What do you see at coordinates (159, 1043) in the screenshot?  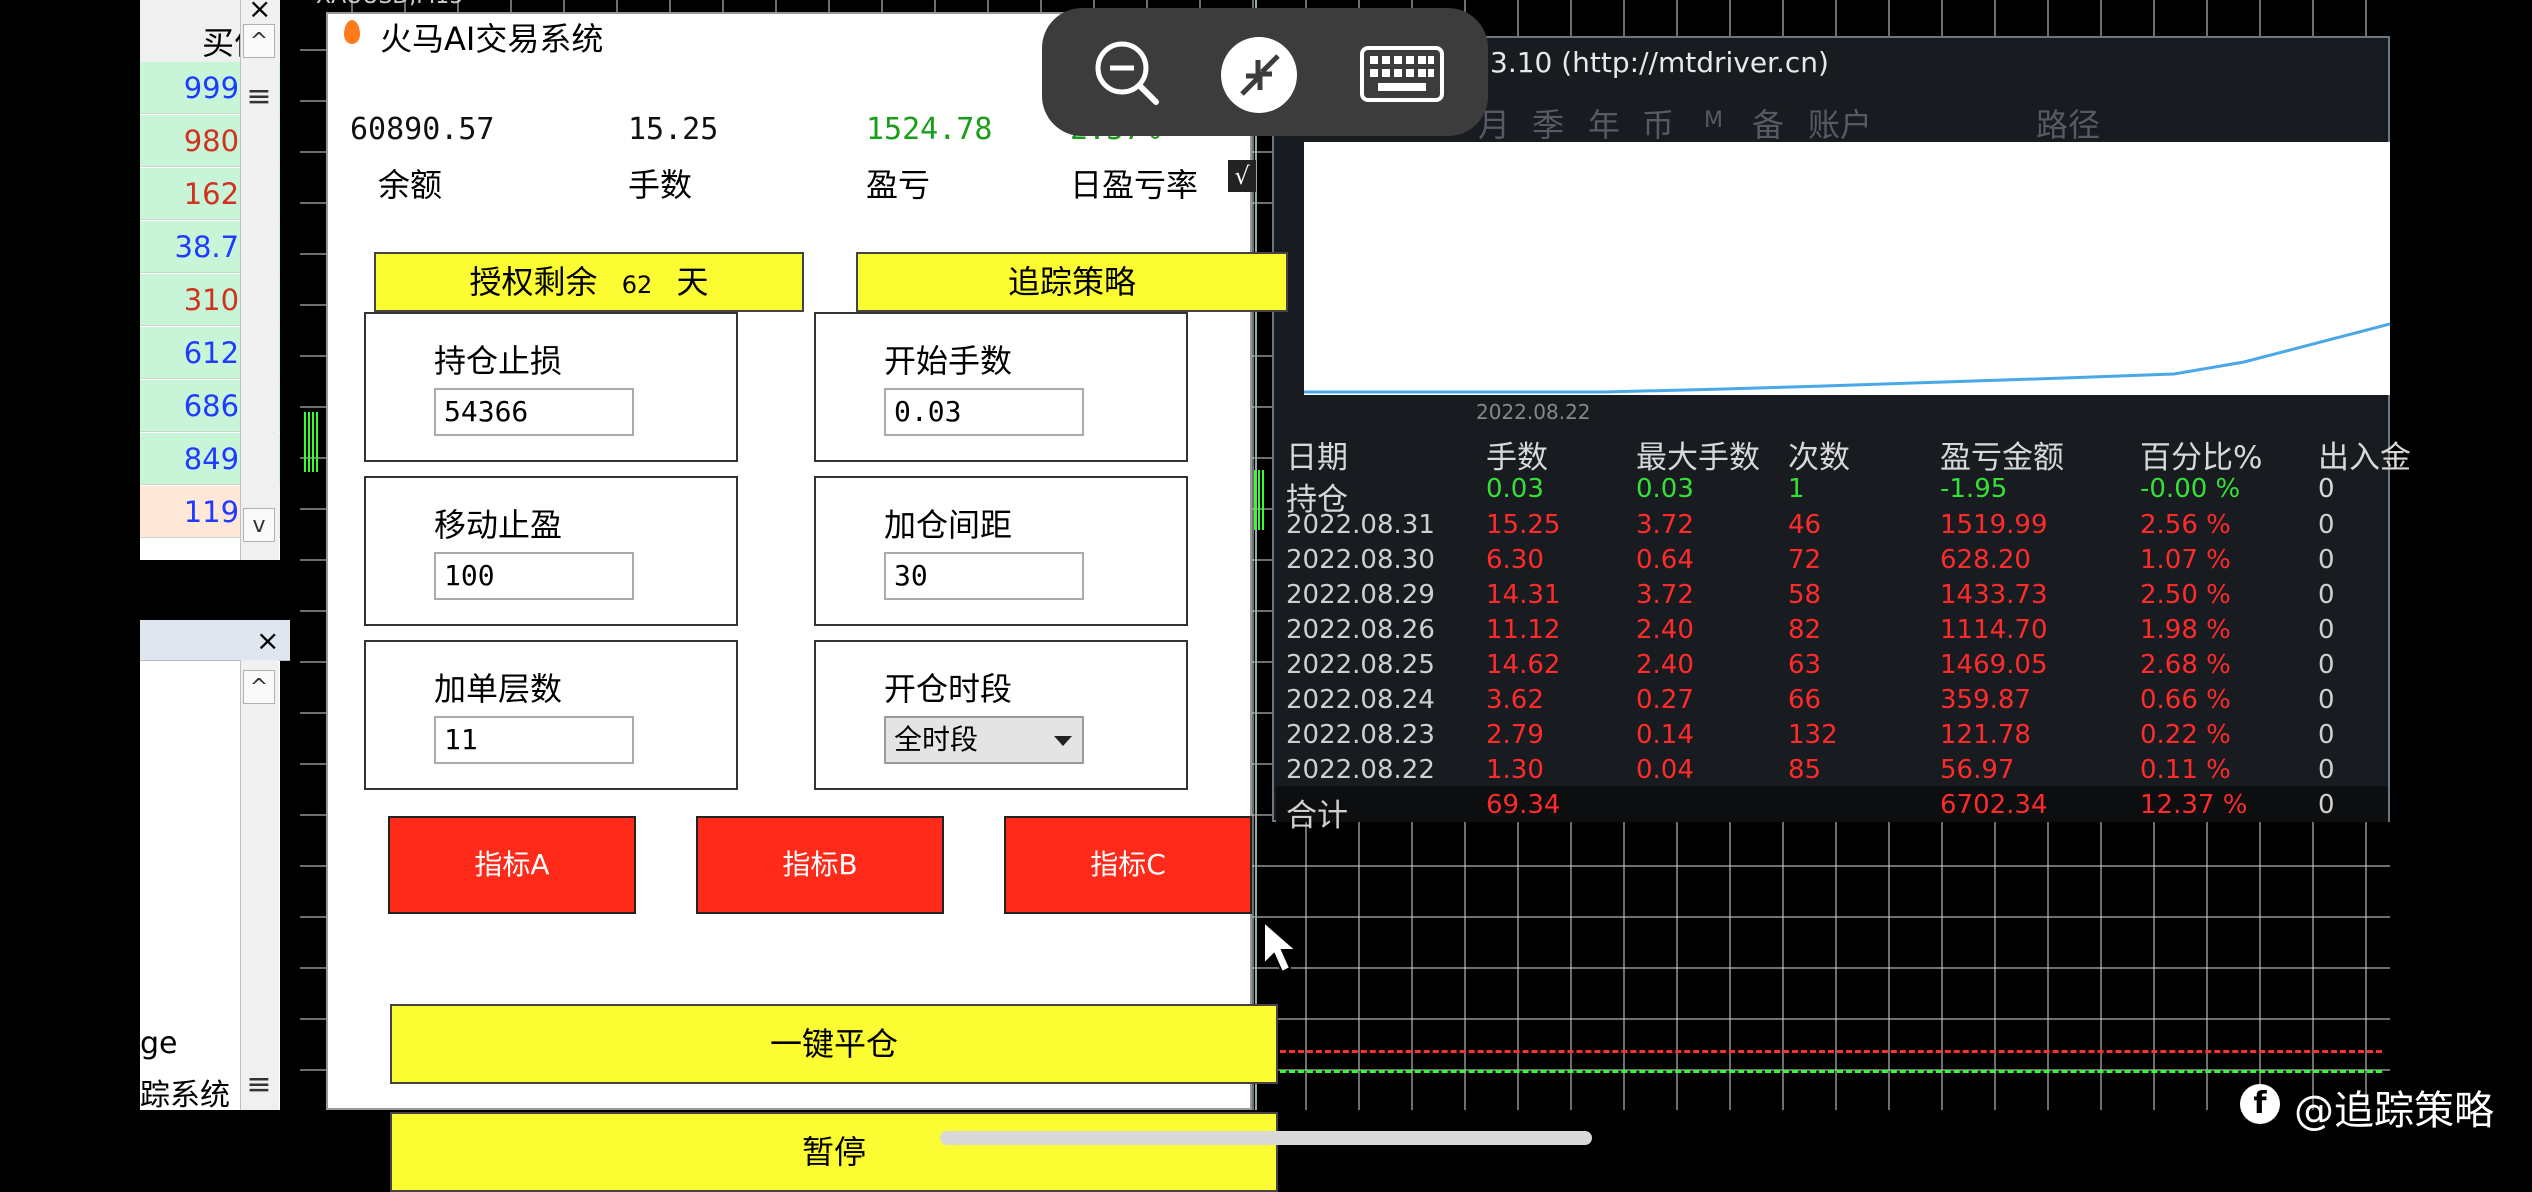 I see `navigator-item: ge` at bounding box center [159, 1043].